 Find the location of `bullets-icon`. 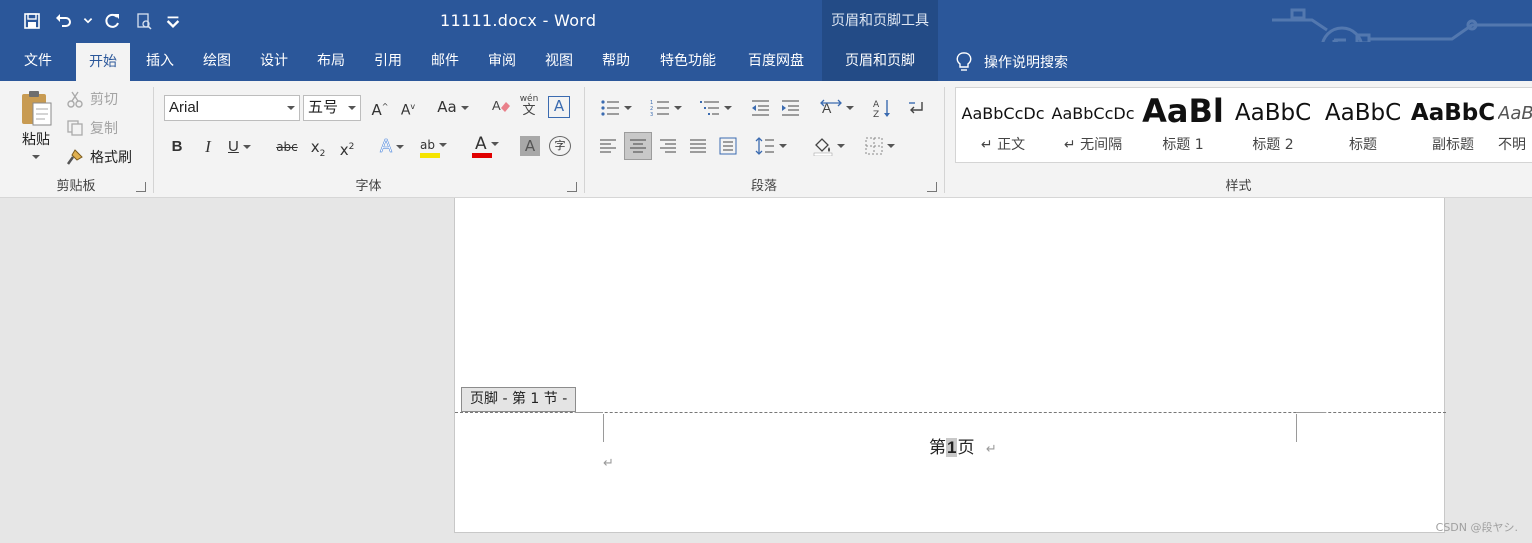

bullets-icon is located at coordinates (610, 108).